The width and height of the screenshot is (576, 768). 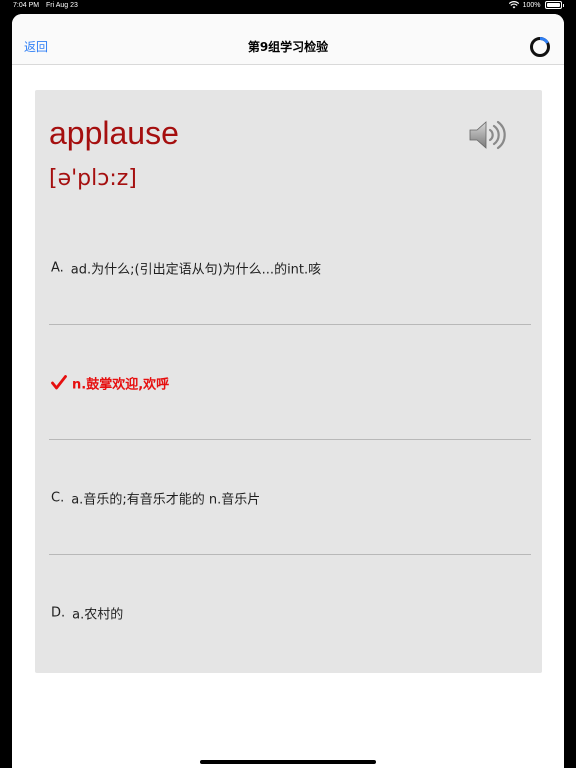 What do you see at coordinates (58, 497) in the screenshot?
I see `option-letter: C.` at bounding box center [58, 497].